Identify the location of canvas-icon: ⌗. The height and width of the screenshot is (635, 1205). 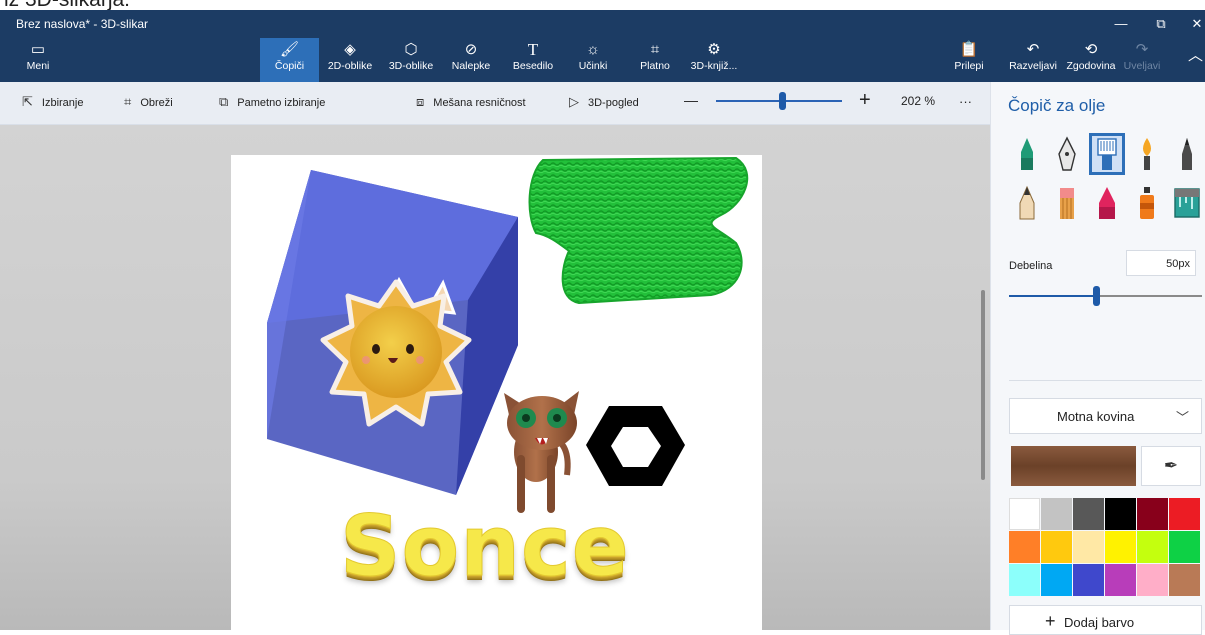
(655, 49).